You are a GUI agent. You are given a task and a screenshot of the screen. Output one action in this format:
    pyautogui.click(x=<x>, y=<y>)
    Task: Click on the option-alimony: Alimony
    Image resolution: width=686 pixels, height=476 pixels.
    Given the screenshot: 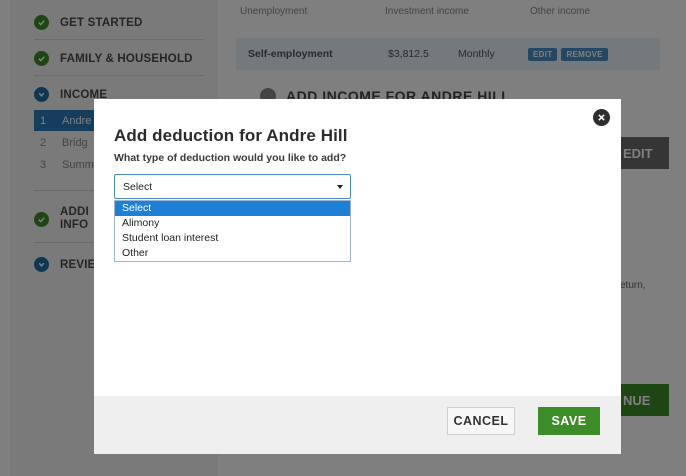 What is the action you would take?
    pyautogui.click(x=232, y=223)
    